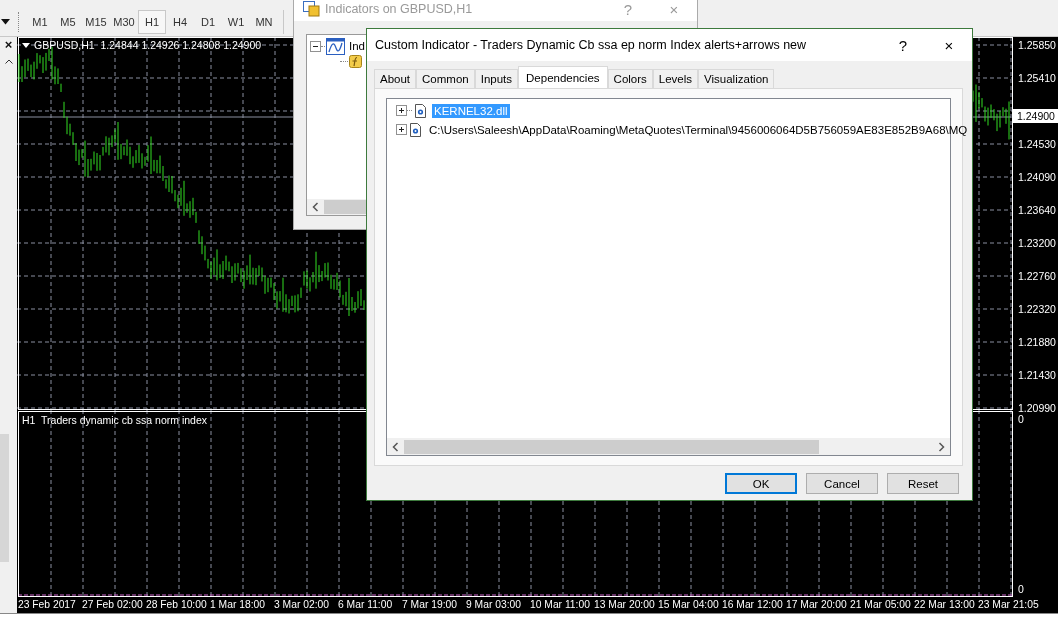  What do you see at coordinates (1037, 408) in the screenshot?
I see `price-label: 1.20990` at bounding box center [1037, 408].